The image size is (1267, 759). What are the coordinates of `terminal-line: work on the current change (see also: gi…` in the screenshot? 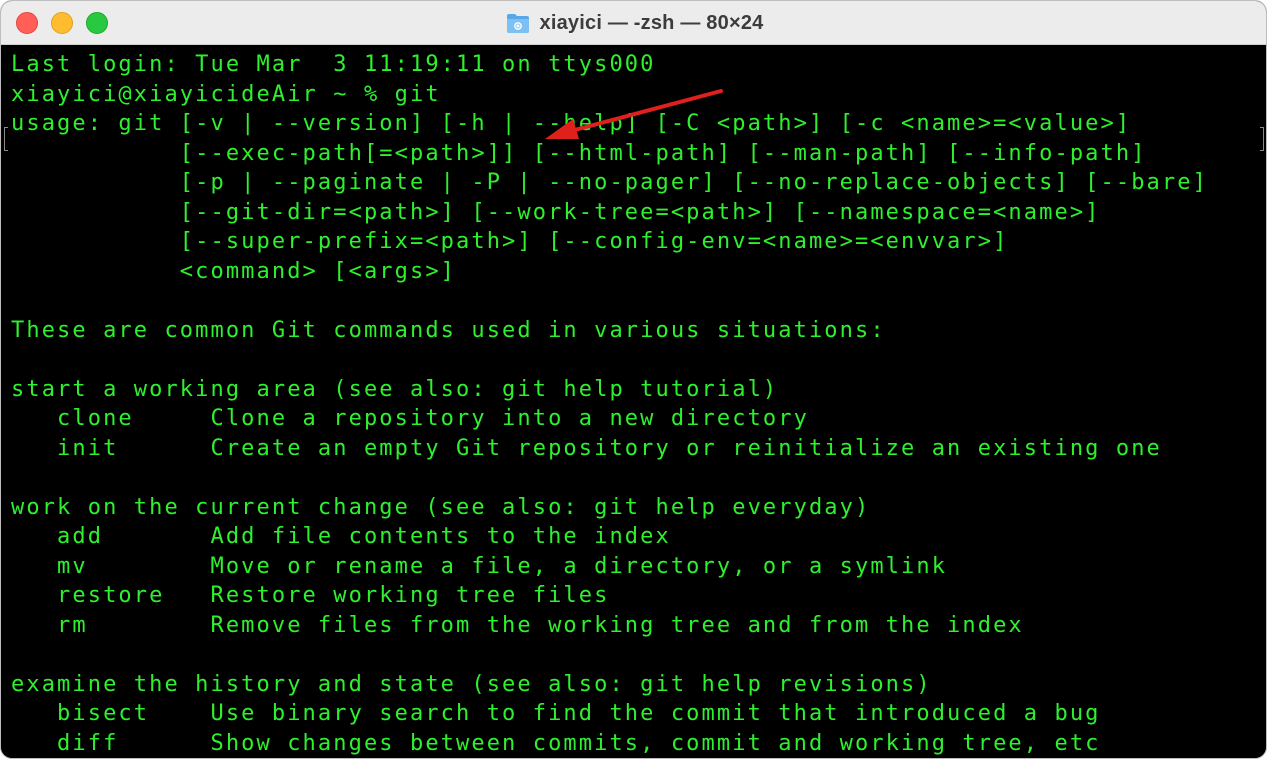 It's located at (441, 507).